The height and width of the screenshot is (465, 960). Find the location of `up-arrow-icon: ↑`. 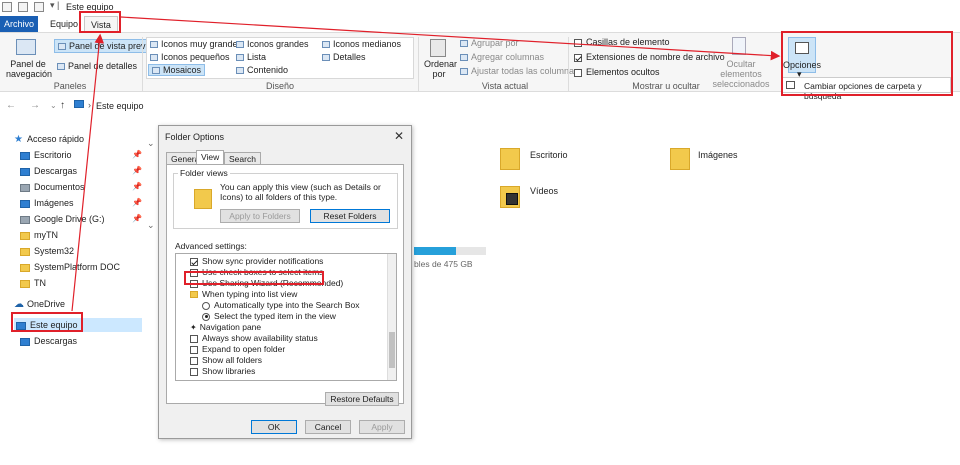

up-arrow-icon: ↑ is located at coordinates (62, 105).